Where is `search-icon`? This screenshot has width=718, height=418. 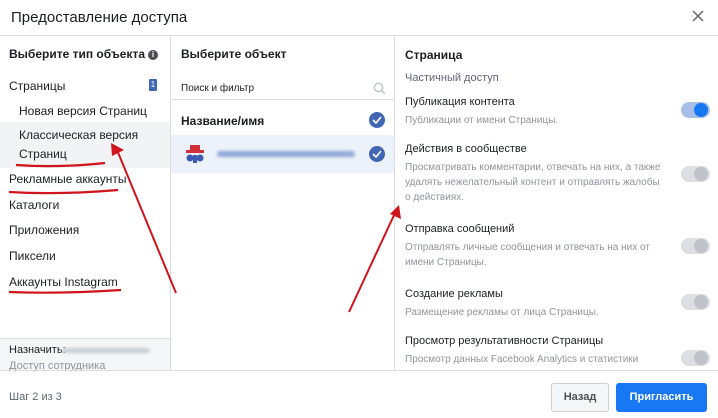
search-icon is located at coordinates (379, 91).